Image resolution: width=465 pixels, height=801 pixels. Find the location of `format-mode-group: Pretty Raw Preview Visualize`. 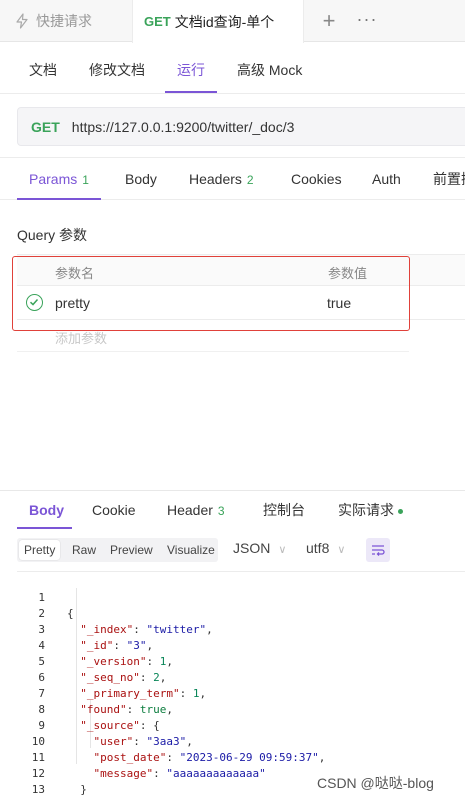

format-mode-group: Pretty Raw Preview Visualize is located at coordinates (117, 550).